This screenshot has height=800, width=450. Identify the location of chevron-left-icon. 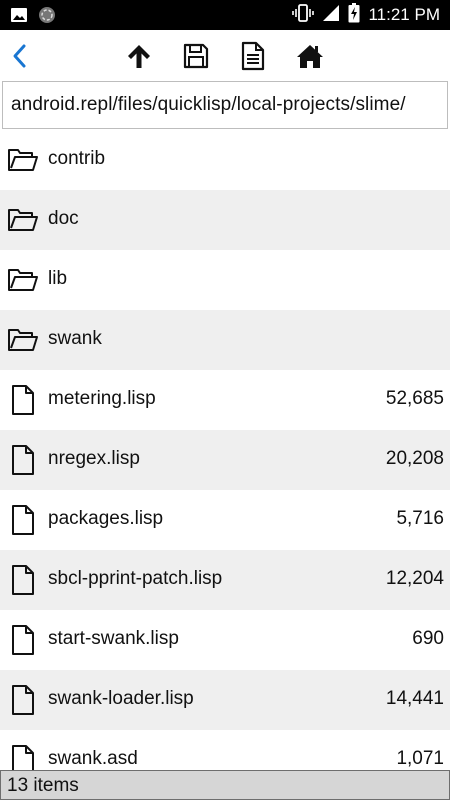
(19, 56).